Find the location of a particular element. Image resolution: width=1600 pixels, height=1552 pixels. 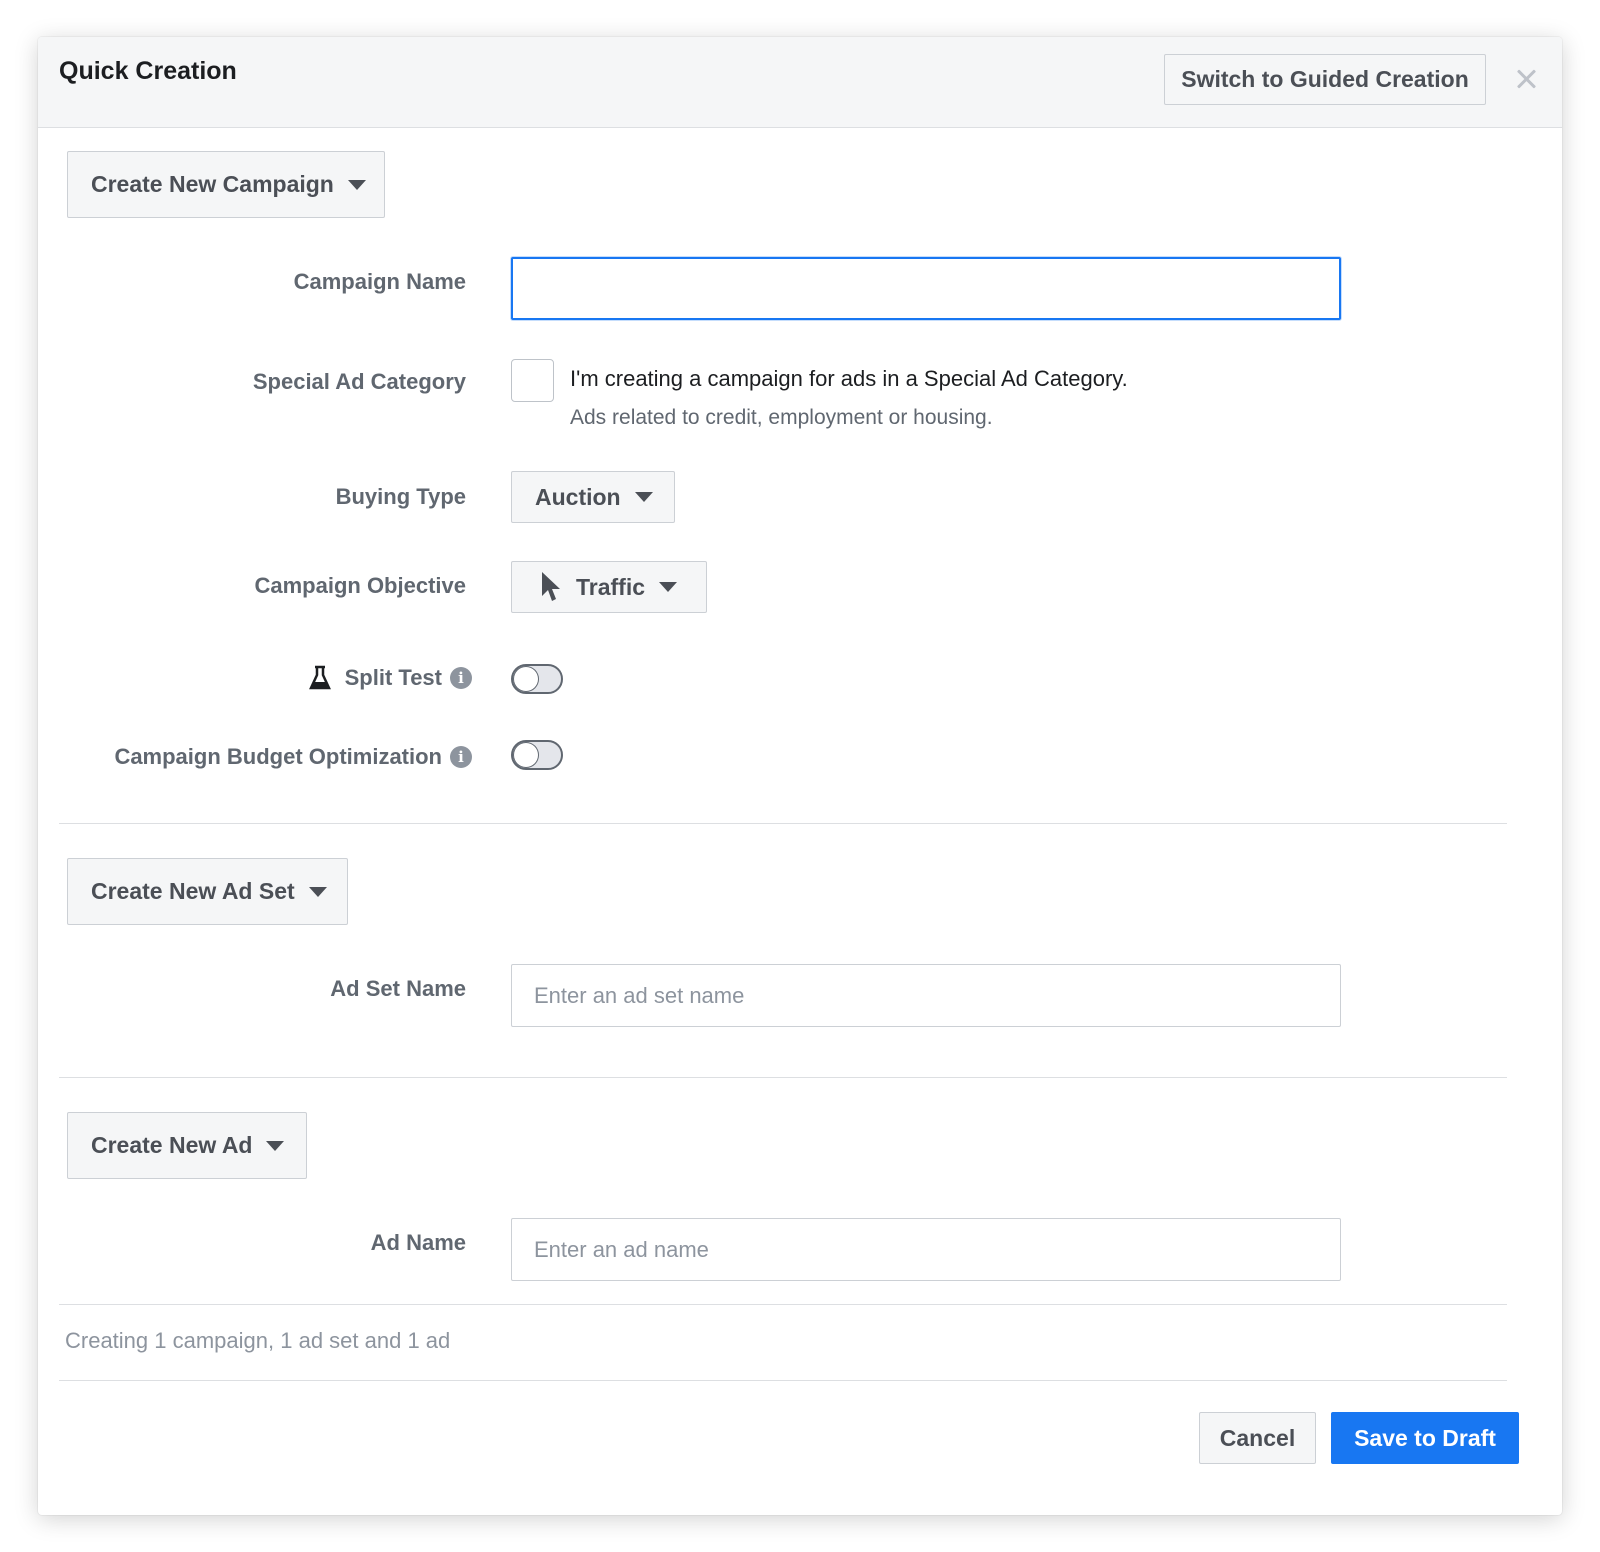

create-new-ad-dropdown: Create New Ad is located at coordinates (187, 1145).